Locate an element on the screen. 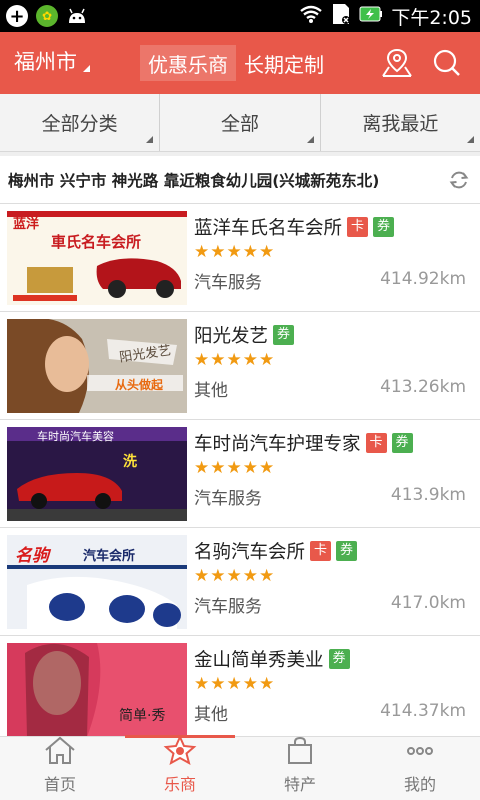 The image size is (480, 800). status-bar: + ✿ 下午2:05 is located at coordinates (240, 16).